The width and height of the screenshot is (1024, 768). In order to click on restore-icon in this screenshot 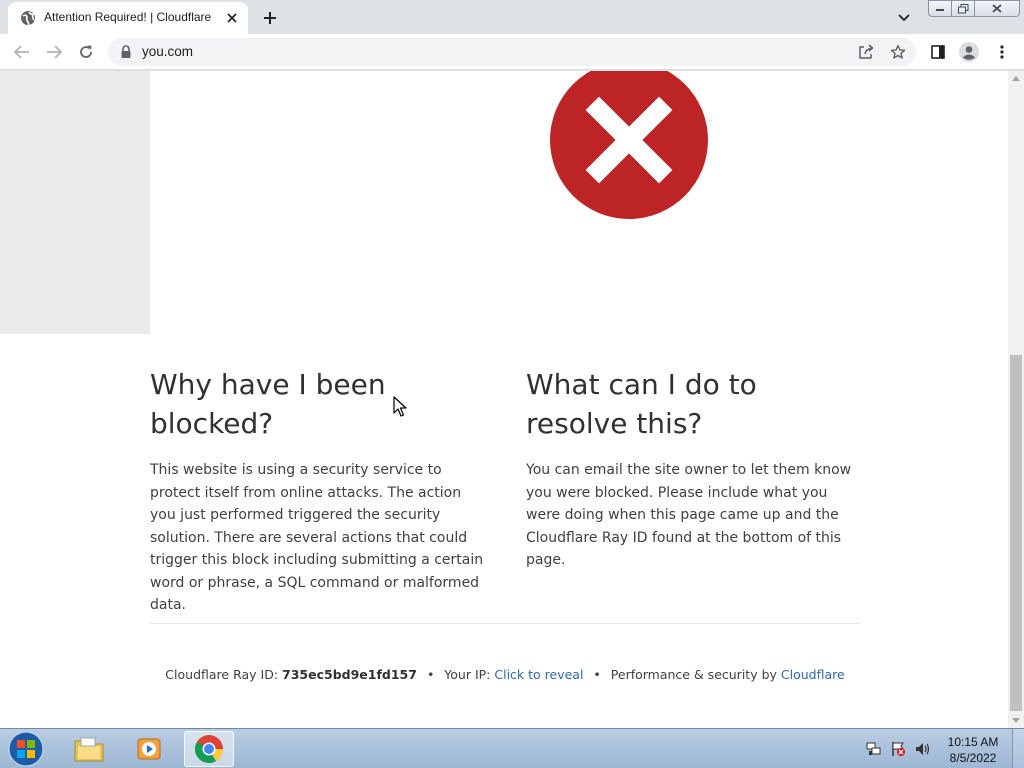, I will do `click(962, 8)`.